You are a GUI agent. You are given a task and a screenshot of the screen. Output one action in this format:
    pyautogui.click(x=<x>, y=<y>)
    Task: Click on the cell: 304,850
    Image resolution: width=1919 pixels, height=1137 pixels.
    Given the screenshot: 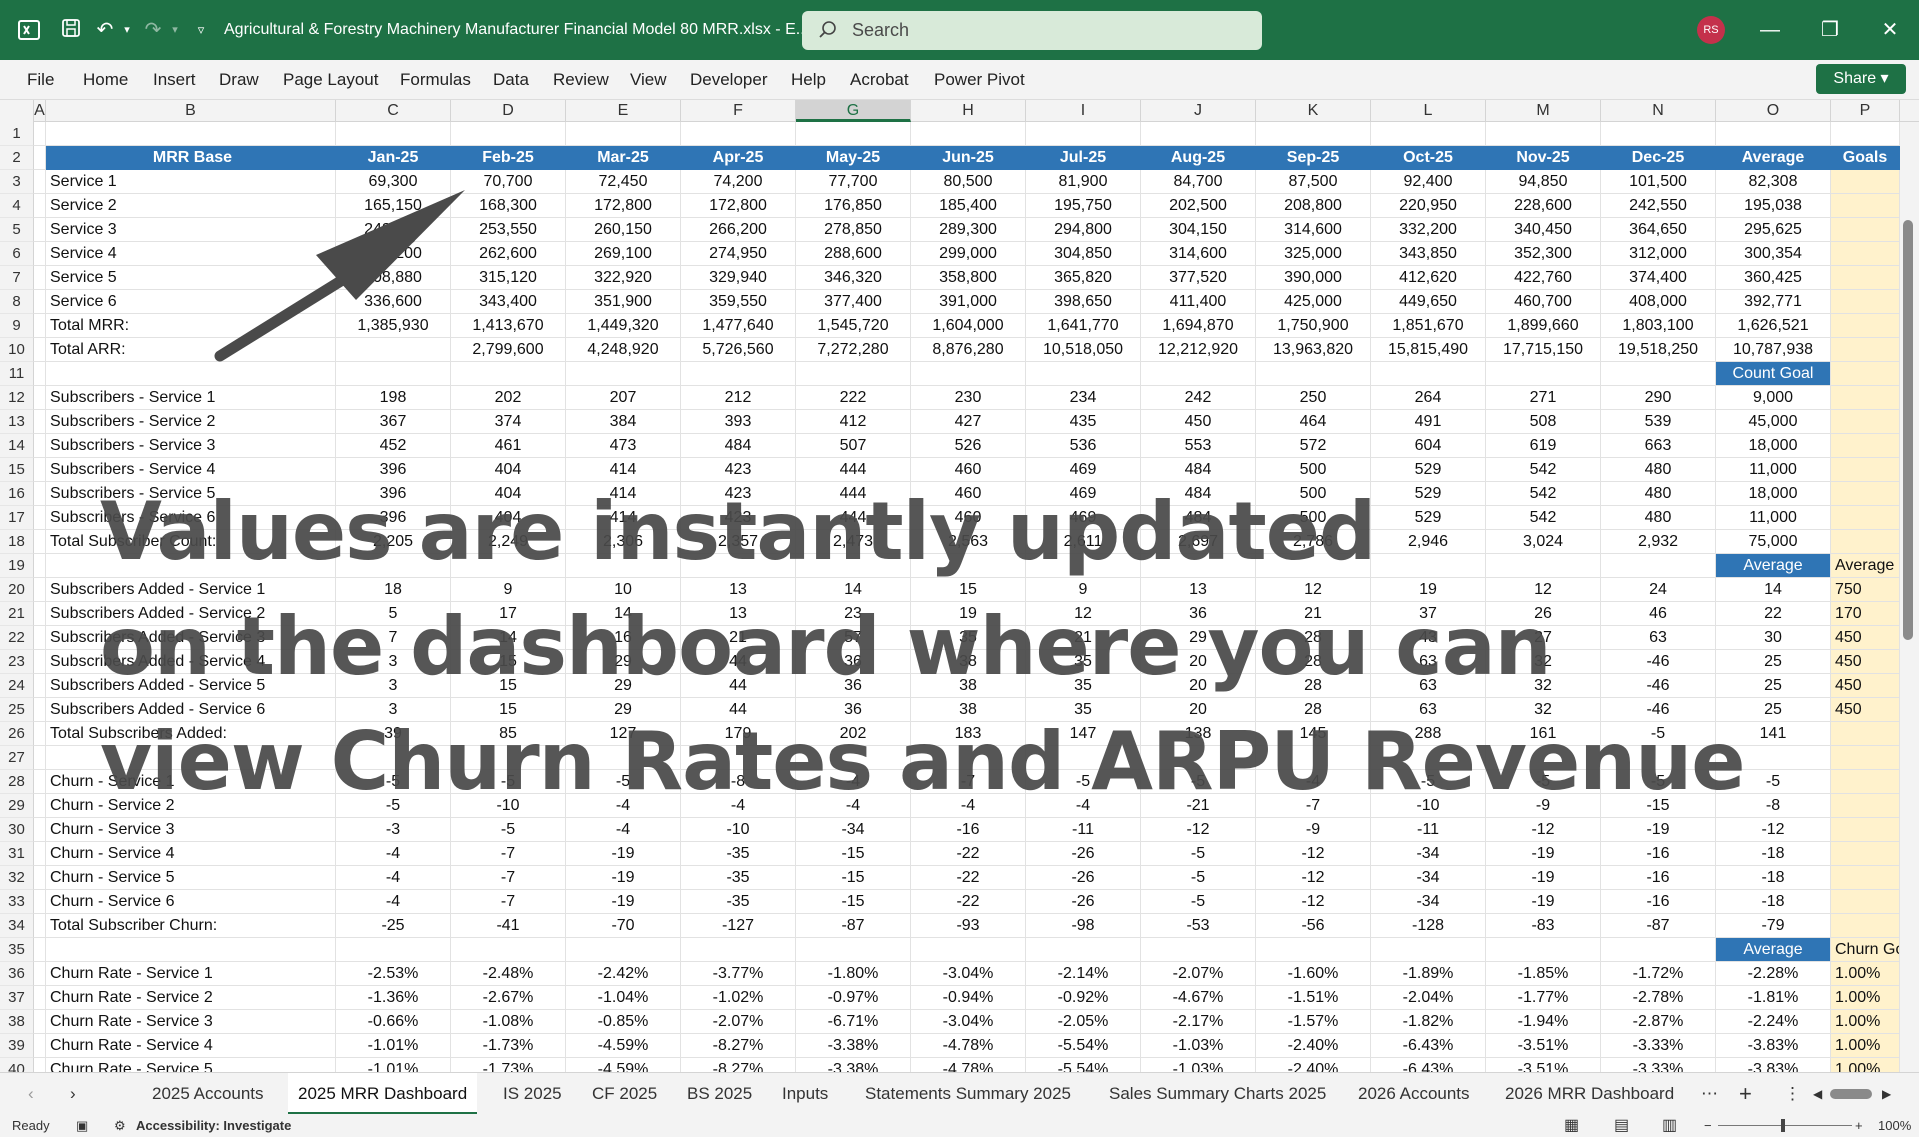 What is the action you would take?
    pyautogui.click(x=1083, y=254)
    